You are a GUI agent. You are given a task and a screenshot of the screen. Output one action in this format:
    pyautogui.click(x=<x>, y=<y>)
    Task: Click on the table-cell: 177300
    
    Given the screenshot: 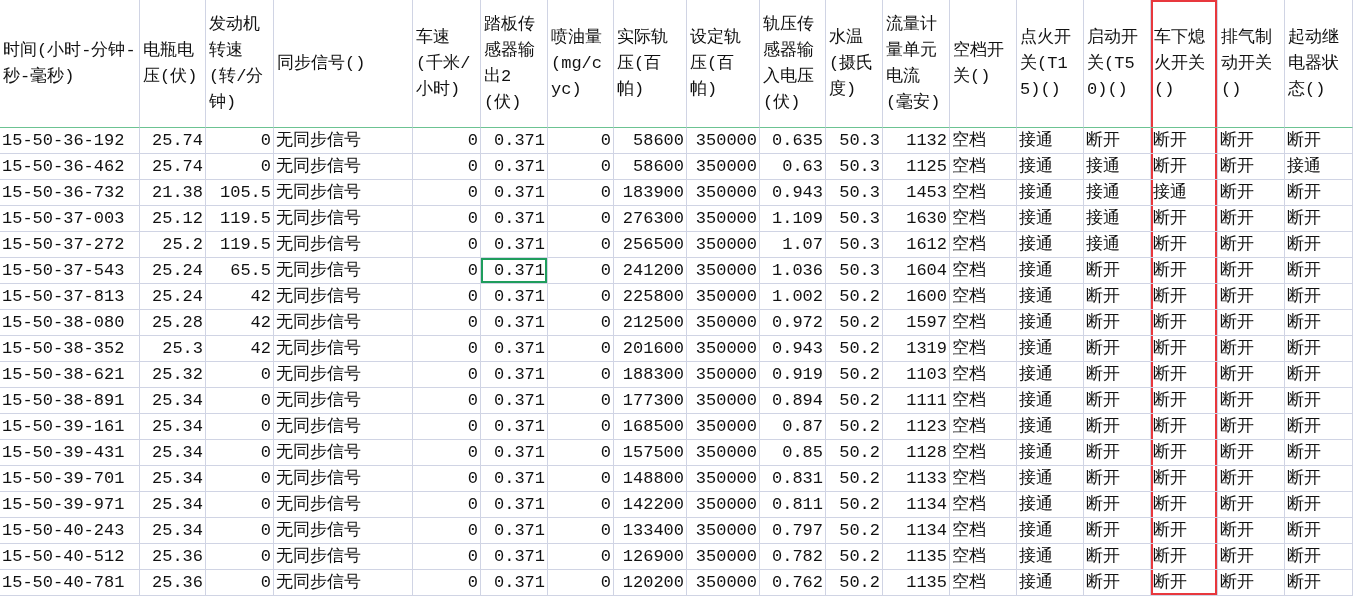 What is the action you would take?
    pyautogui.click(x=650, y=401)
    